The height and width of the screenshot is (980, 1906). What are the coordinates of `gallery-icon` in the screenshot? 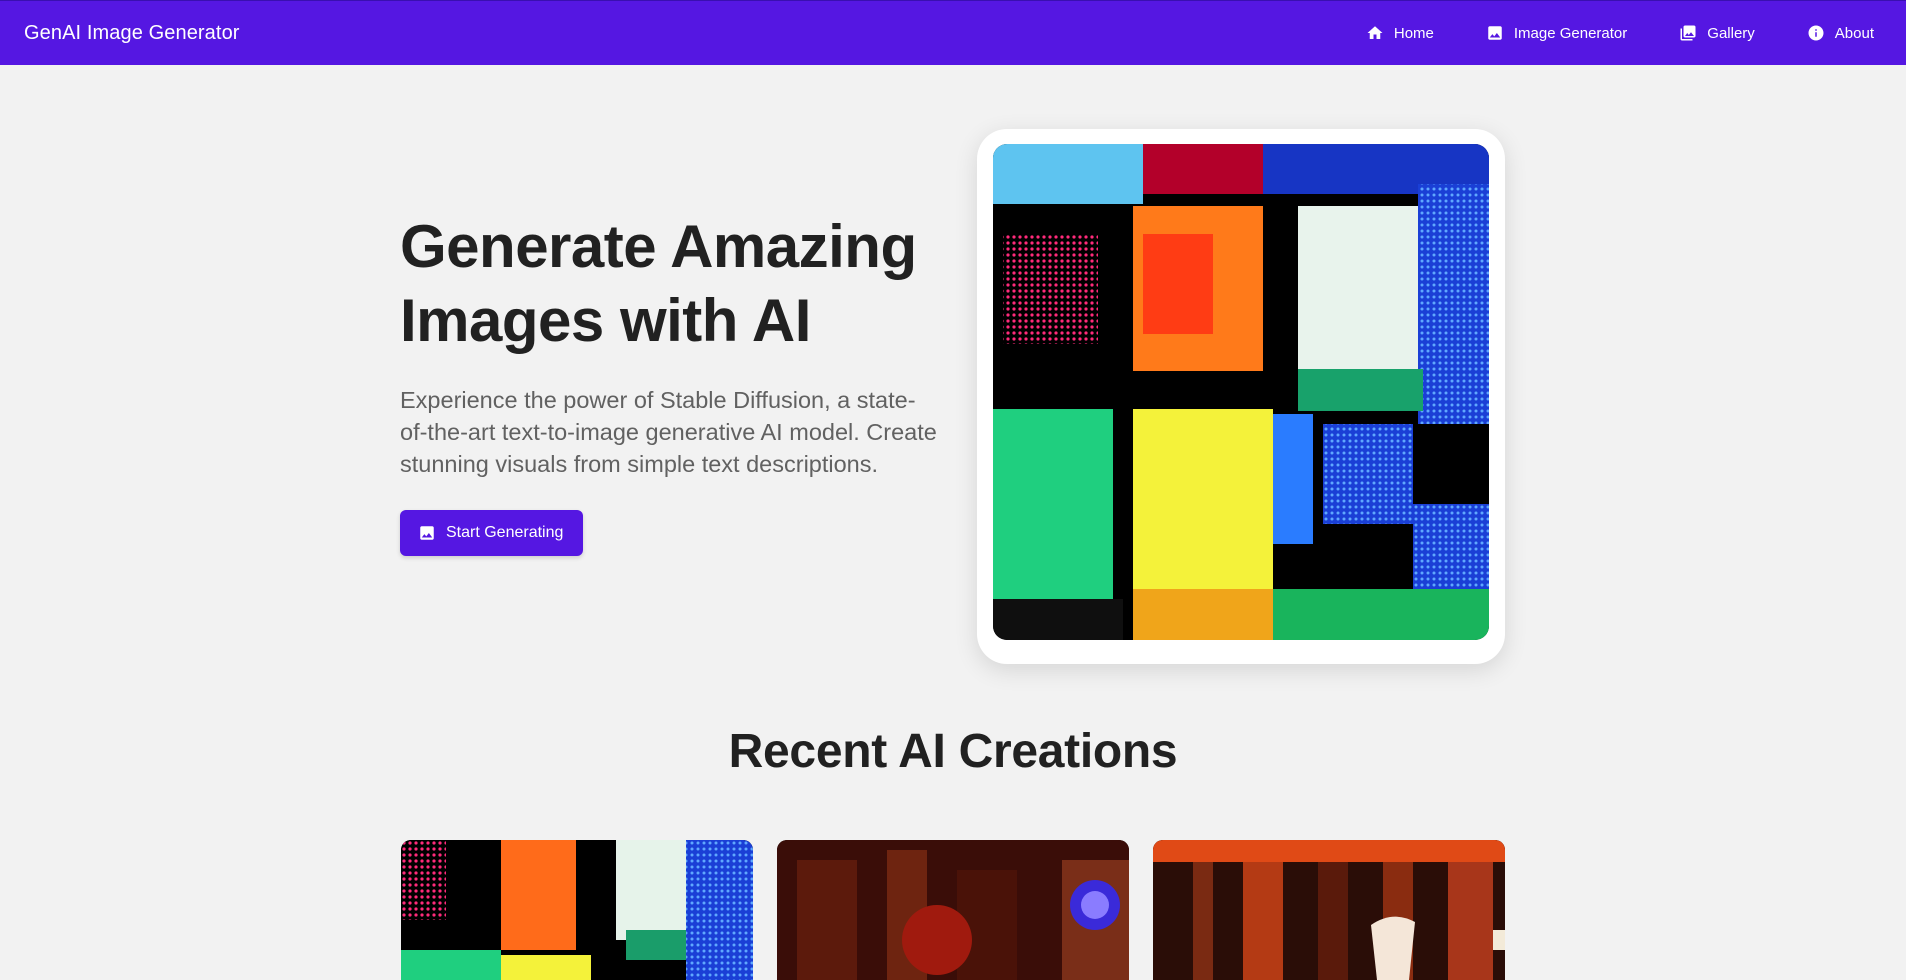 It's located at (1688, 33).